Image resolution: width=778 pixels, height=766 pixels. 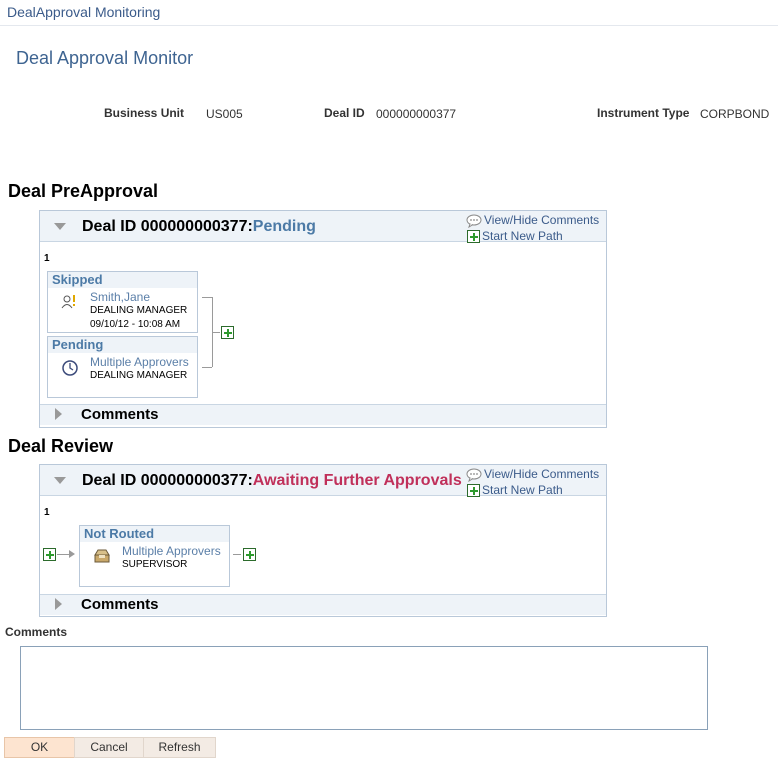 What do you see at coordinates (344, 113) in the screenshot?
I see `deal-id-label: Deal ID` at bounding box center [344, 113].